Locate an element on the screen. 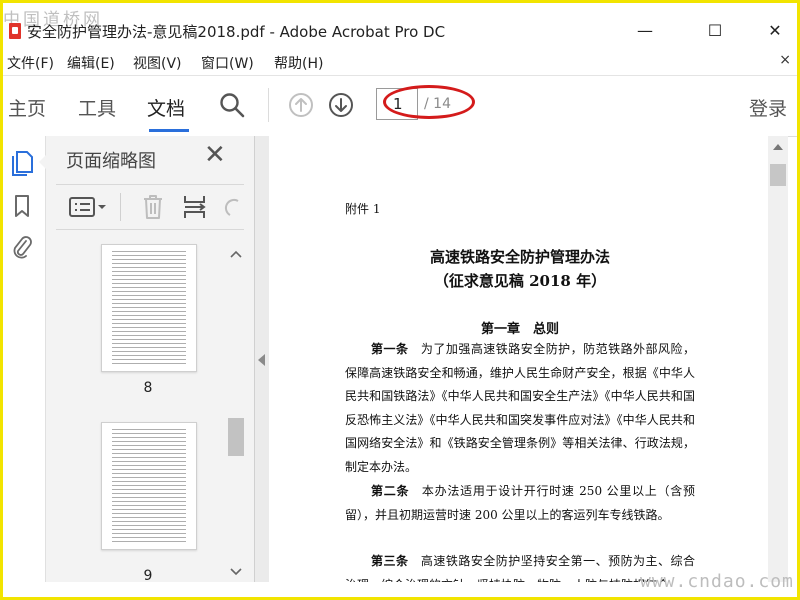 The image size is (800, 600). document-title: 高速铁路安全防护管理办法 is located at coordinates (519, 257).